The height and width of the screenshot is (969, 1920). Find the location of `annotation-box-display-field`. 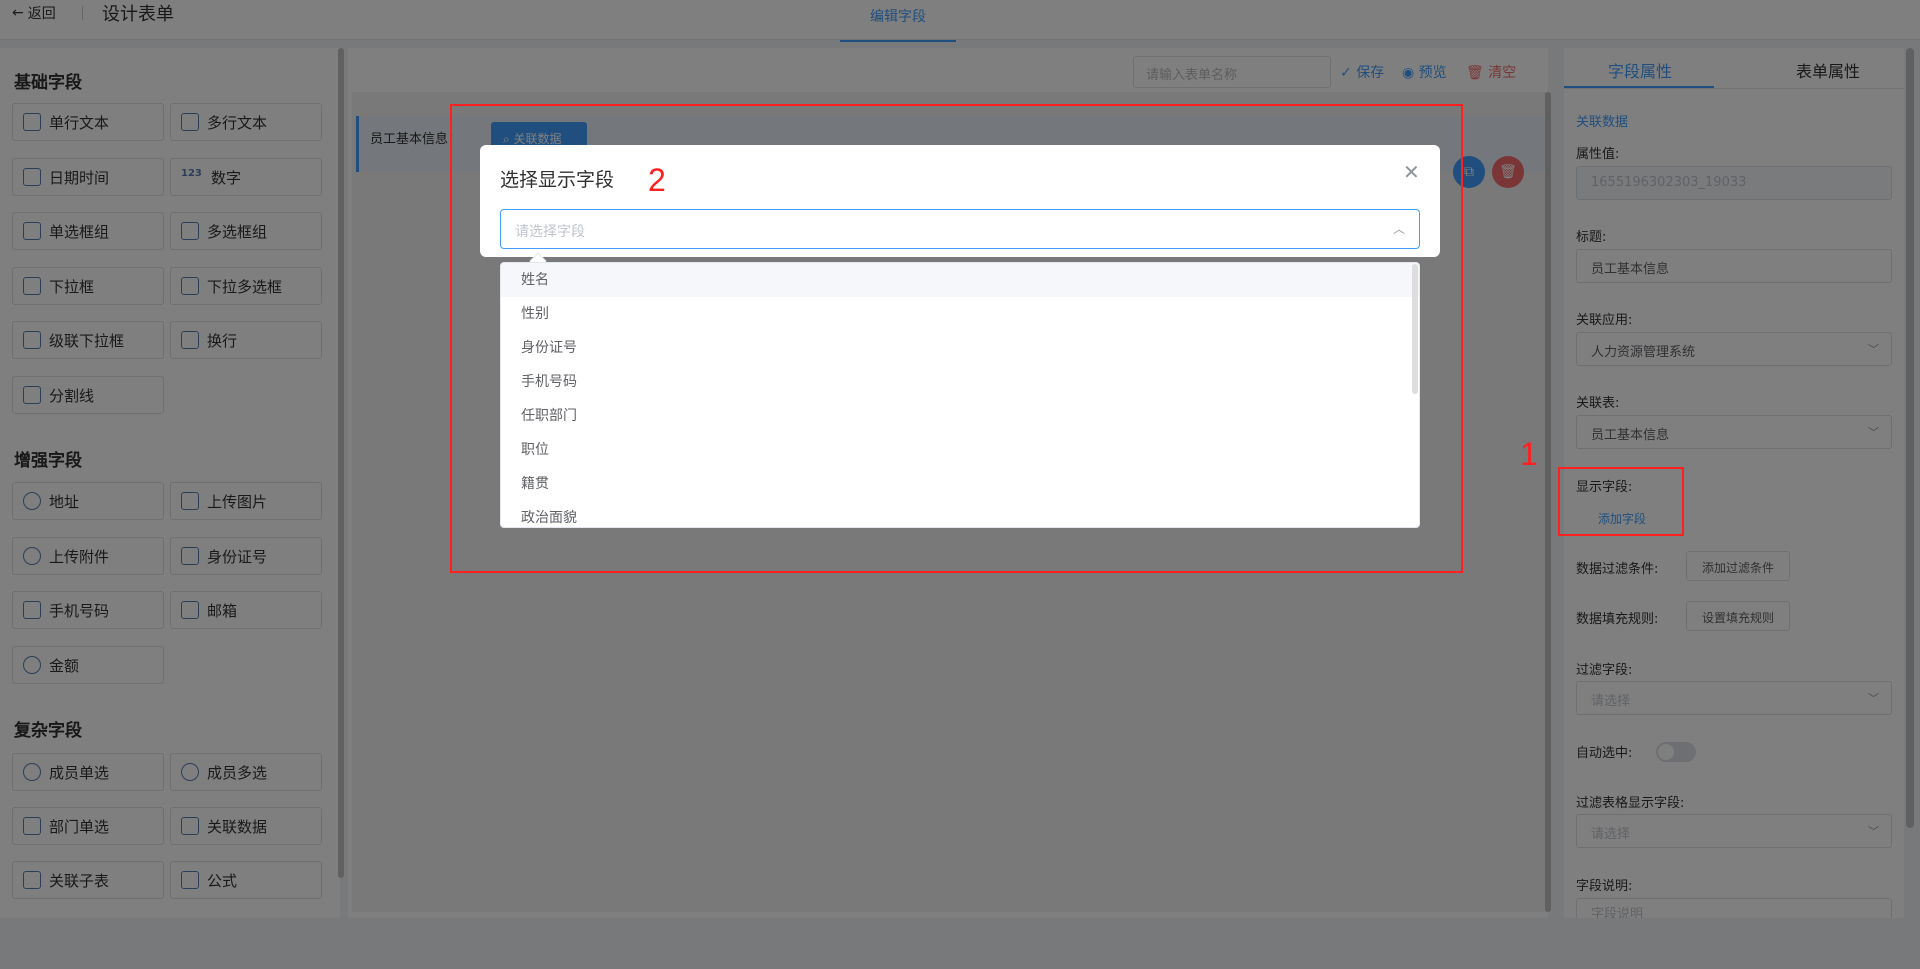

annotation-box-display-field is located at coordinates (1621, 501).